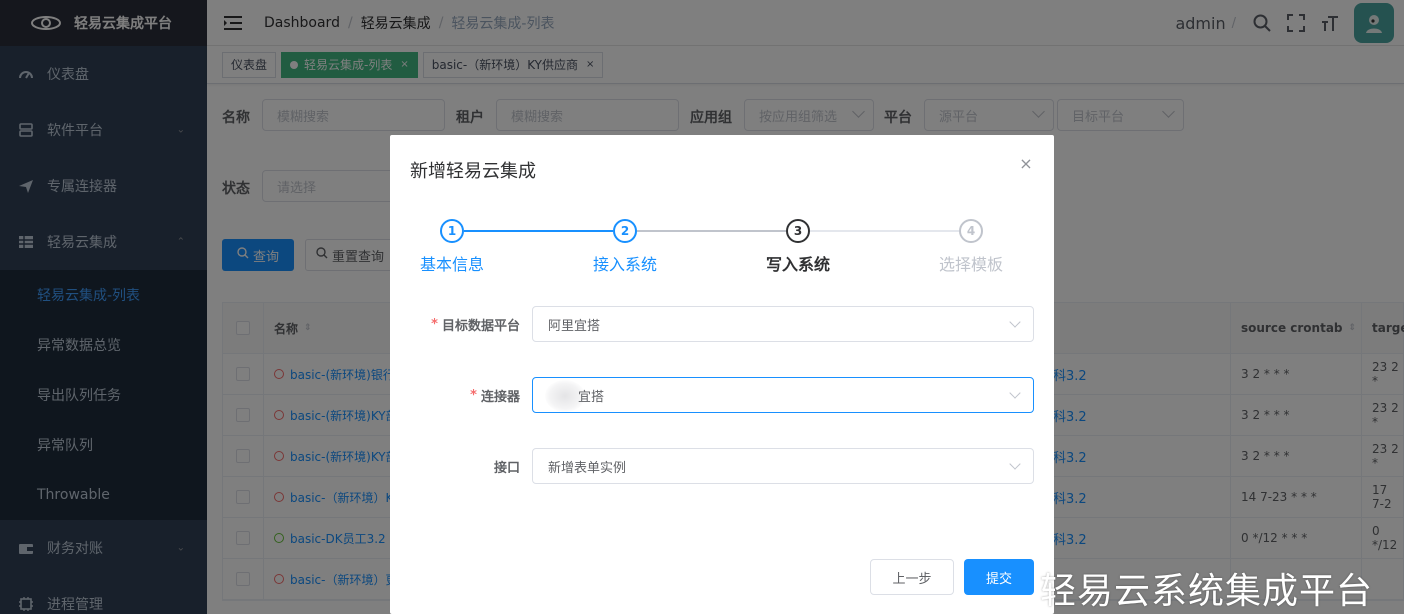 This screenshot has width=1404, height=614. Describe the element at coordinates (783, 395) in the screenshot. I see `connector-select: 宜搭` at that location.